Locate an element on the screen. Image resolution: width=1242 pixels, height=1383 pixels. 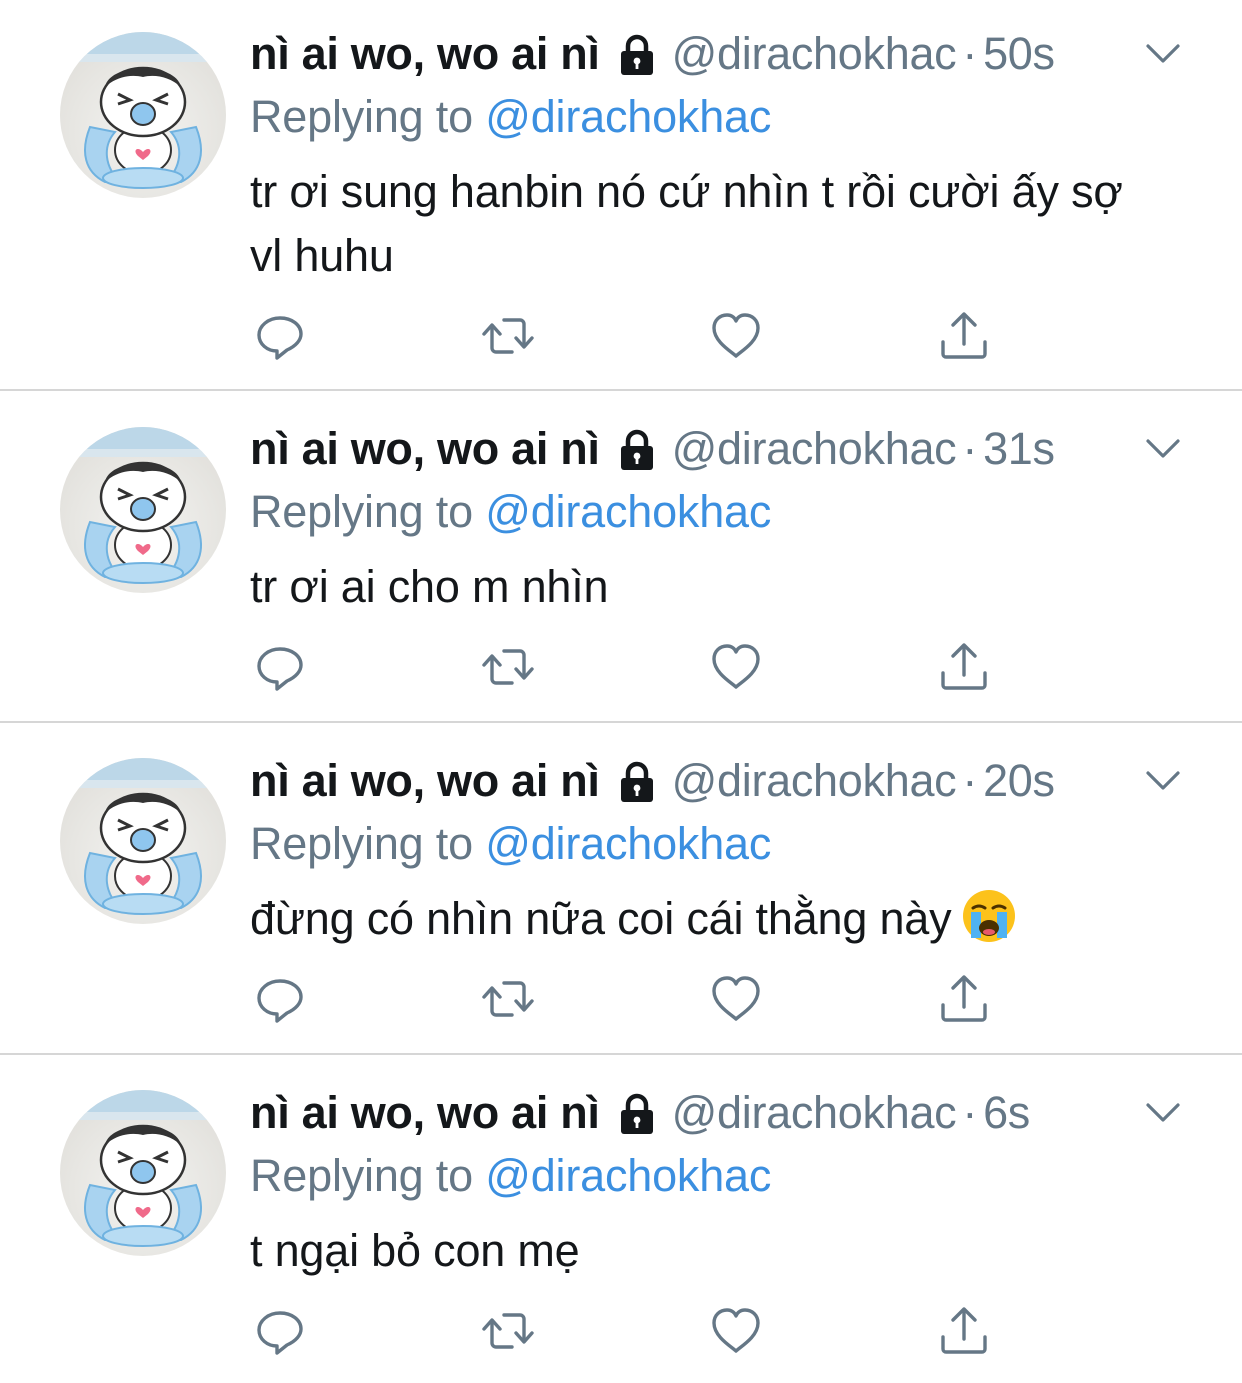
timestamp: 20s is located at coordinates (1019, 781).